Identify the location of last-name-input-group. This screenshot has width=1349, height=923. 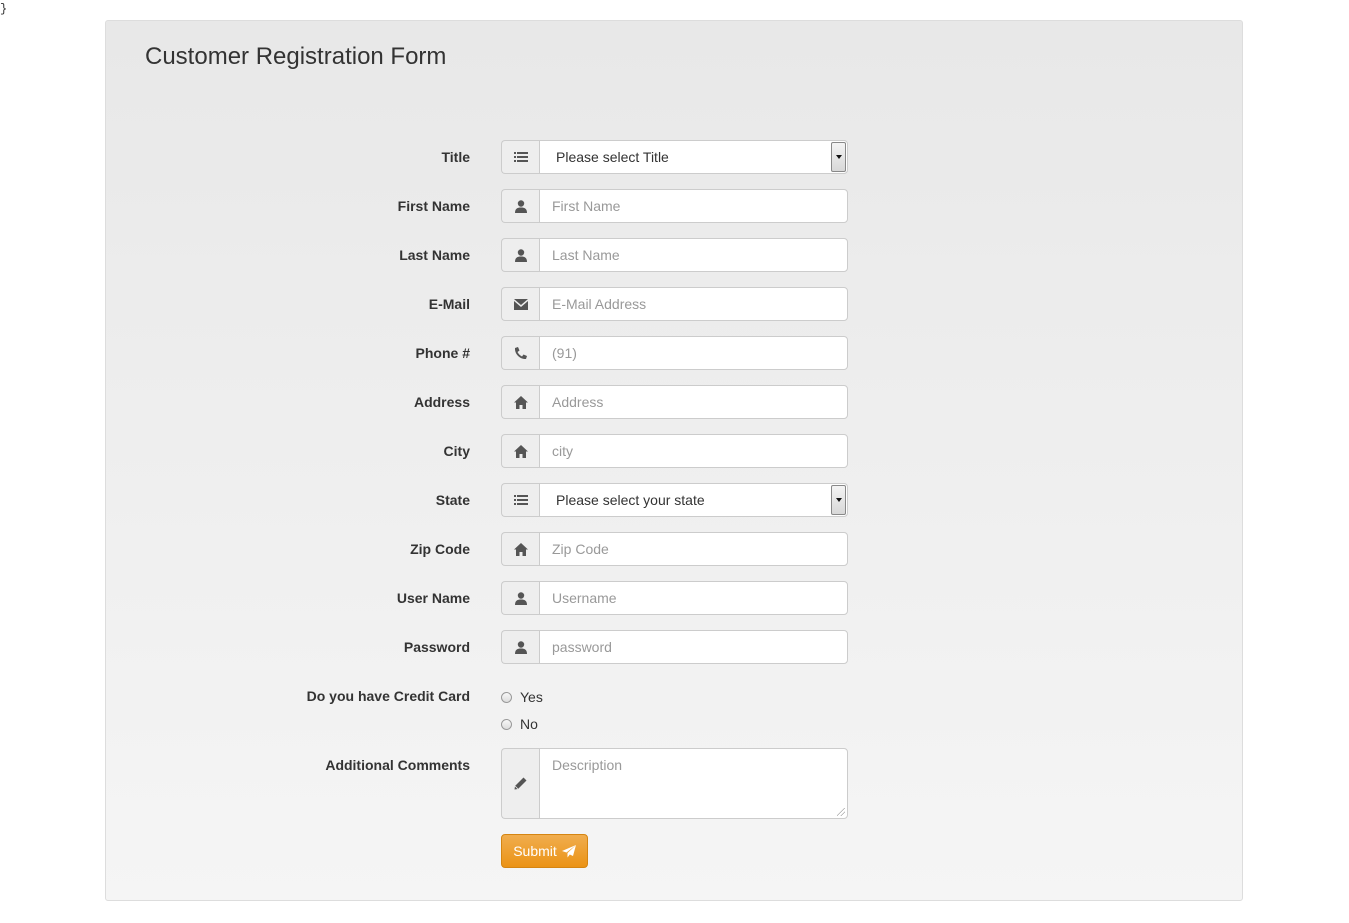
(674, 255).